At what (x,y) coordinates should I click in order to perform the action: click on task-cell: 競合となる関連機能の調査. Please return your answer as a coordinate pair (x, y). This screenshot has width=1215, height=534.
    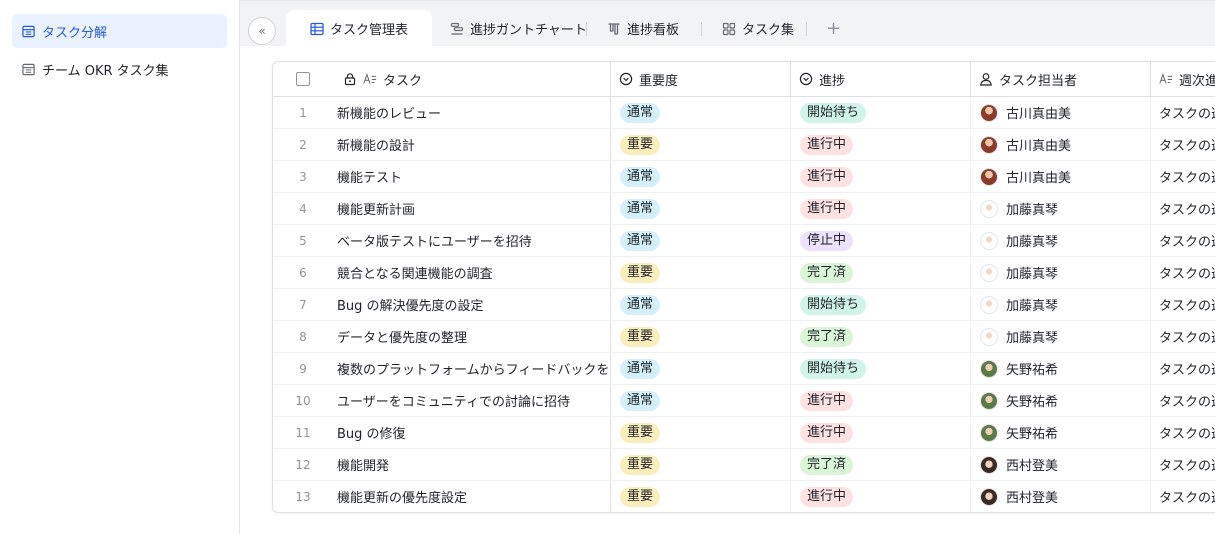
    Looking at the image, I should click on (473, 272).